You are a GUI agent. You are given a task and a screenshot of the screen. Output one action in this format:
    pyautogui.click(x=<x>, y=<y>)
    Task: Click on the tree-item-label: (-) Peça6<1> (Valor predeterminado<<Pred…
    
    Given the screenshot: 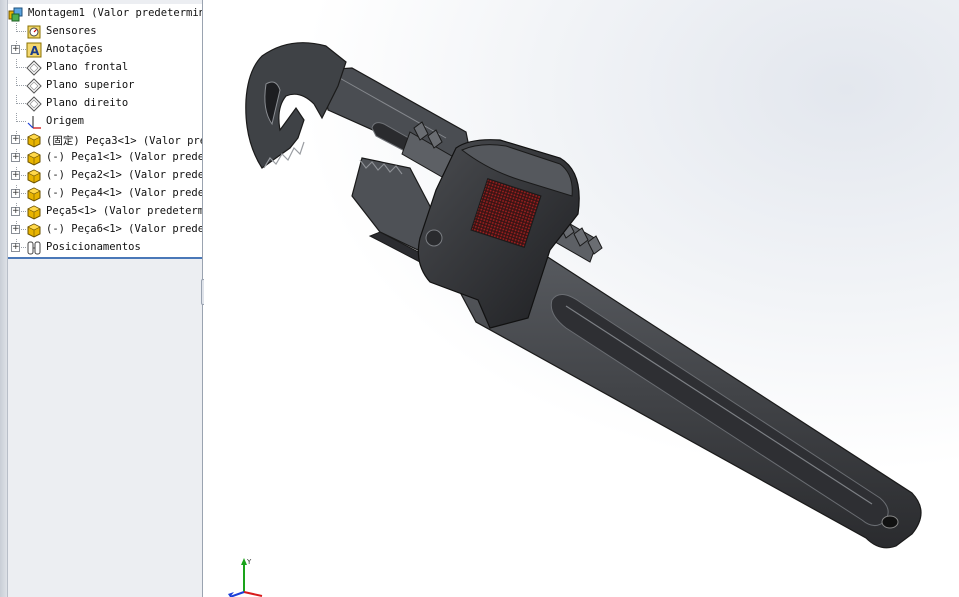 What is the action you would take?
    pyautogui.click(x=124, y=229)
    